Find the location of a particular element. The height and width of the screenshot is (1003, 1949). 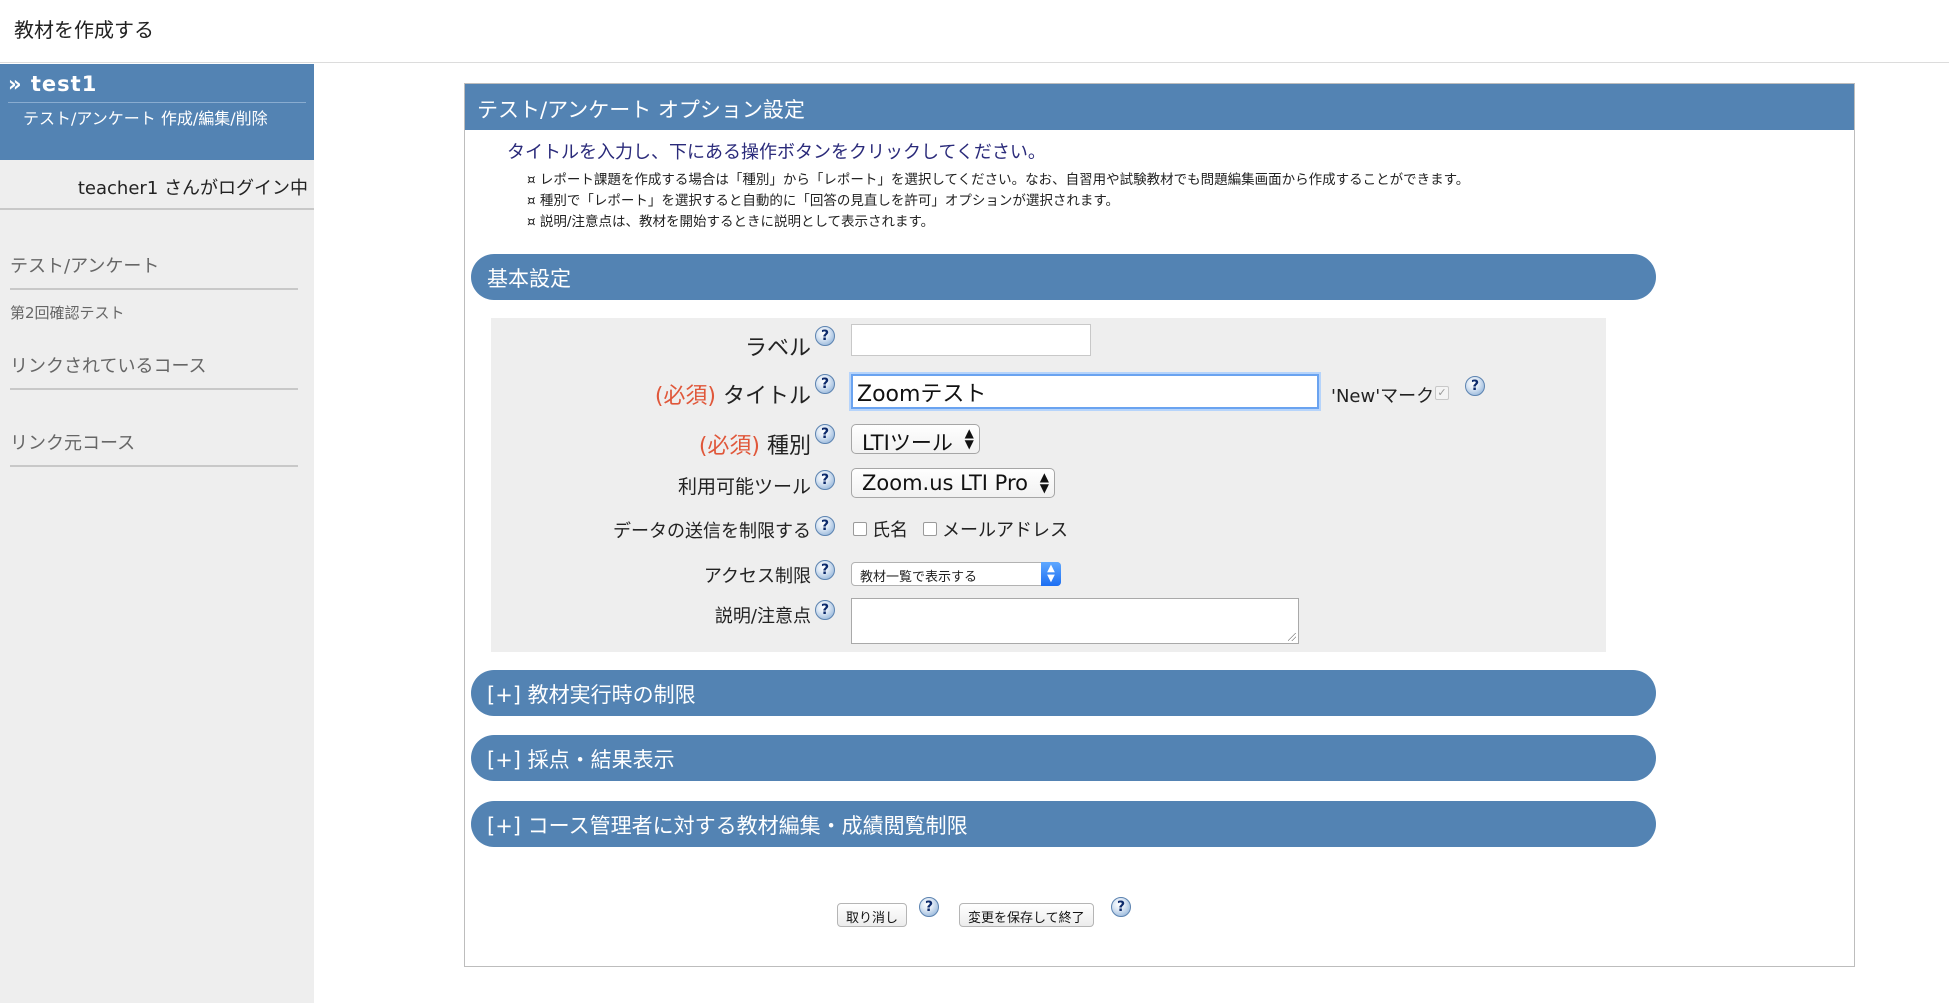

top-bar: 教材を作成する is located at coordinates (974, 31).